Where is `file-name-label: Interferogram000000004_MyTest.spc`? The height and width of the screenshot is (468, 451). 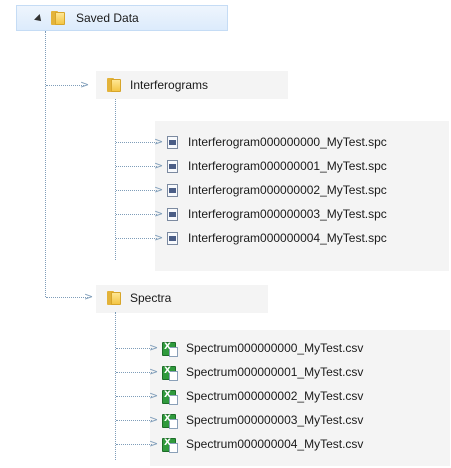 file-name-label: Interferogram000000004_MyTest.spc is located at coordinates (287, 238).